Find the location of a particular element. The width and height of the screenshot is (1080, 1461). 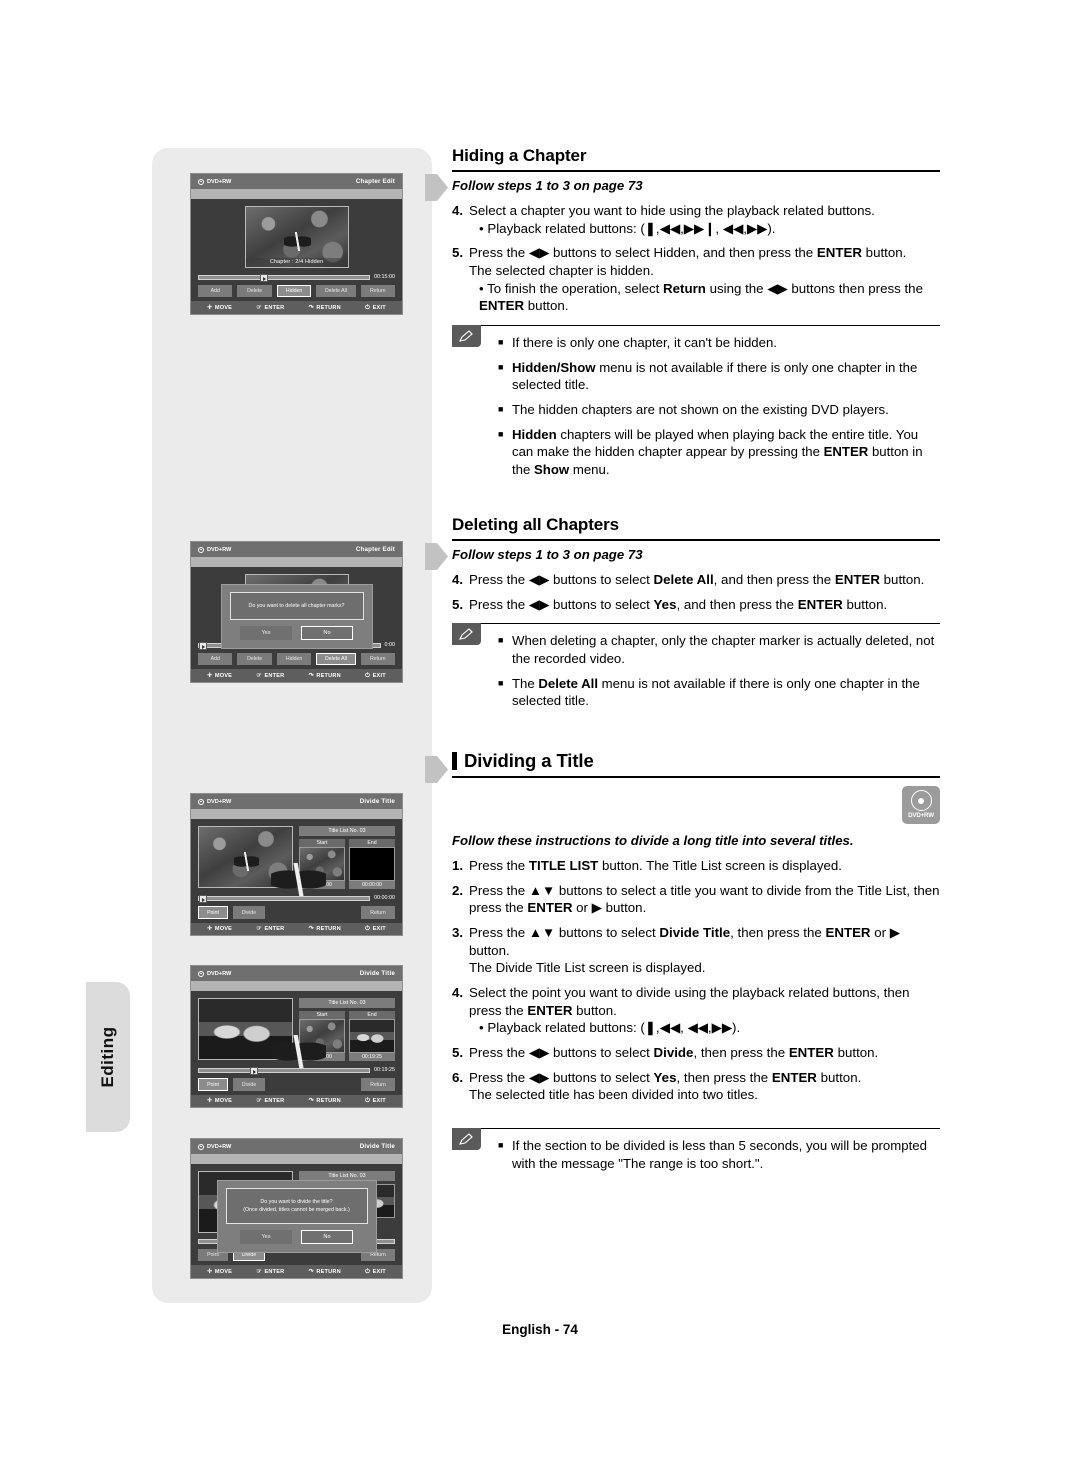

playback-progress-row: 00:15:00 is located at coordinates (296, 278).